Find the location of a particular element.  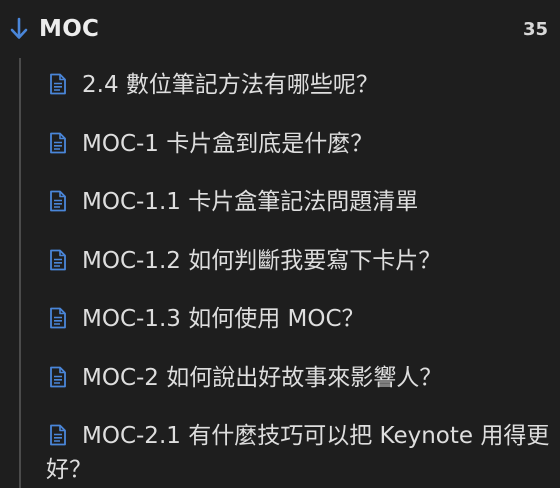

list-item-label: MOC-1.3 如何使用 MOC？ is located at coordinates (223, 319).